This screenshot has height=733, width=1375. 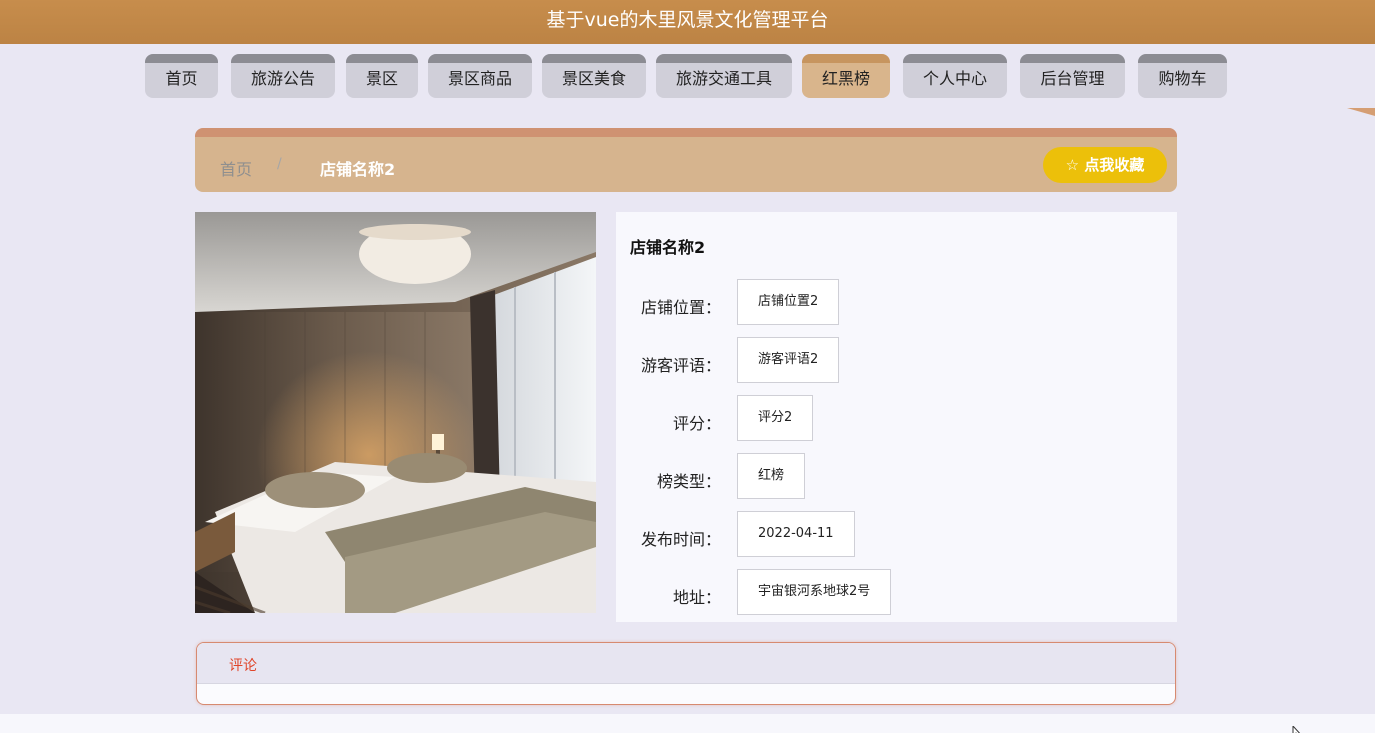 What do you see at coordinates (696, 597) in the screenshot?
I see `field-label-address: 地址：` at bounding box center [696, 597].